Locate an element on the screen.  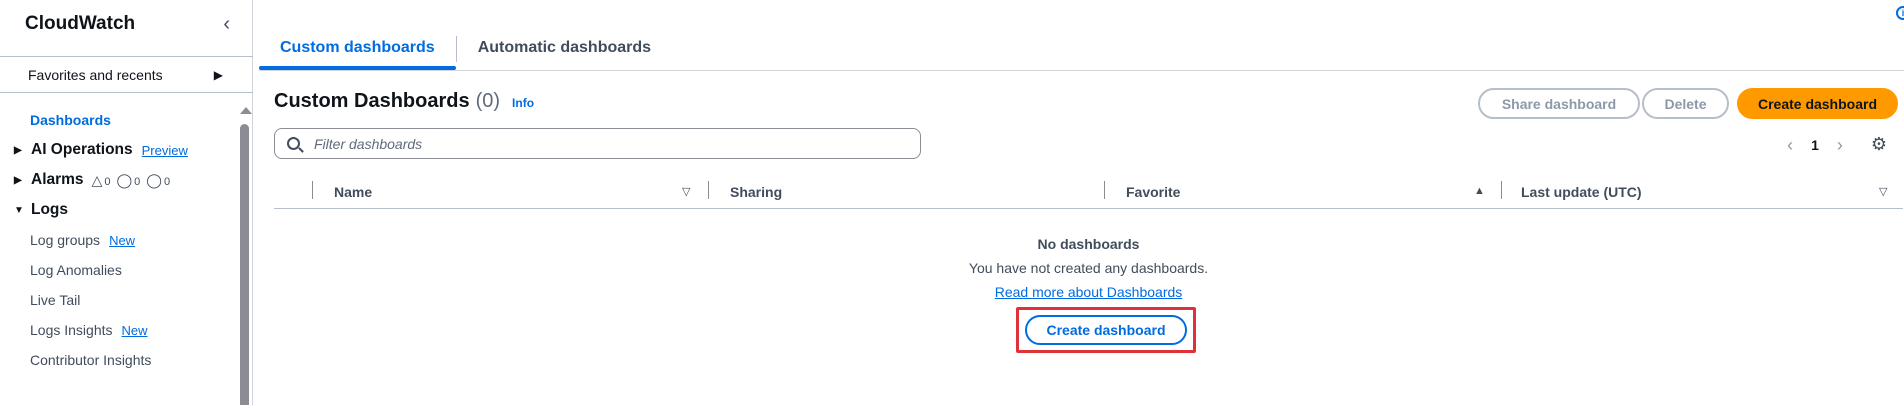
tab-list: Custom dashboards Automatic dashboards is located at coordinates (465, 49).